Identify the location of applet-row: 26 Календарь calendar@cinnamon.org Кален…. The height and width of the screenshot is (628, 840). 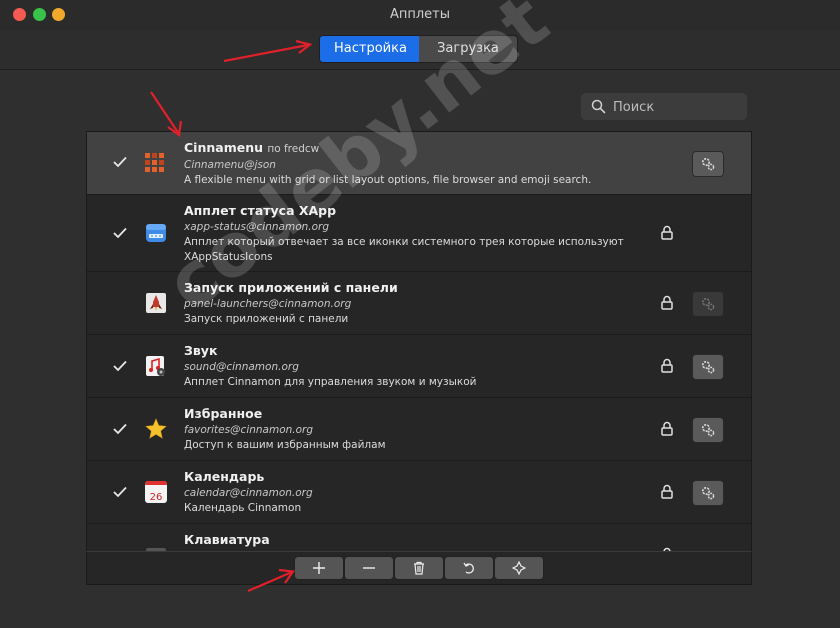
(419, 492).